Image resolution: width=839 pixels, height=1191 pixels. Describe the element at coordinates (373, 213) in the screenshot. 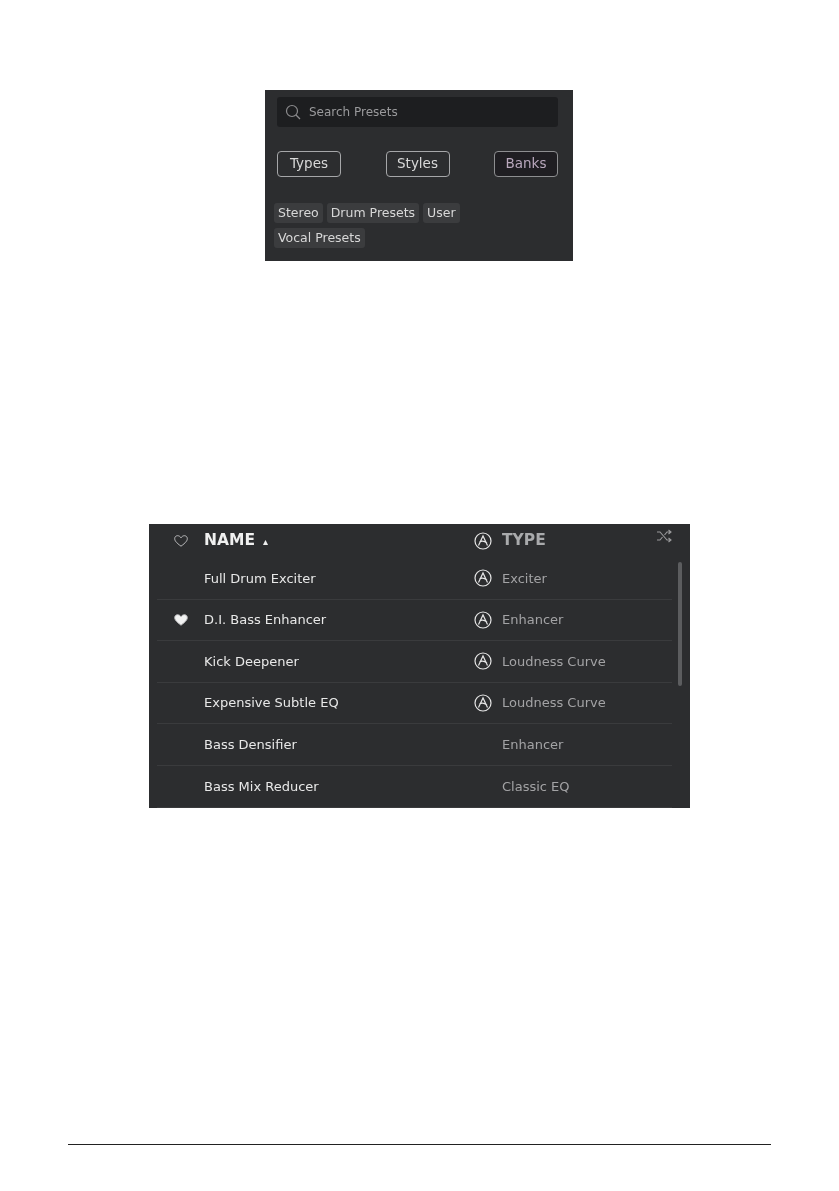

I see `filter-tag: Drum Presets` at that location.